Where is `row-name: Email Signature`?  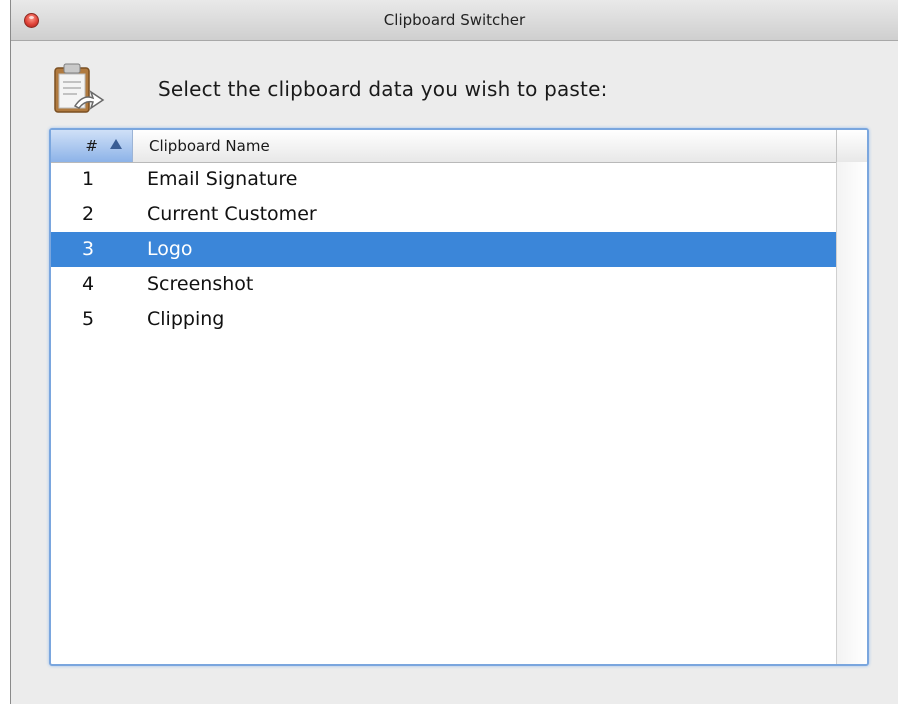 row-name: Email Signature is located at coordinates (222, 179).